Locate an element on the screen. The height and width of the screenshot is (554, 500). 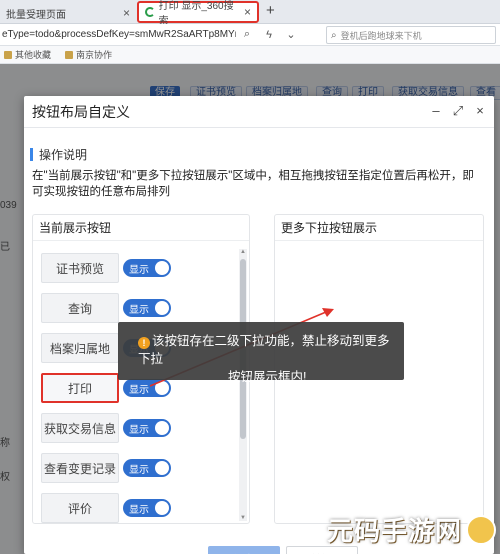
button-row: 查询 显示 is located at coordinates (129, 308).